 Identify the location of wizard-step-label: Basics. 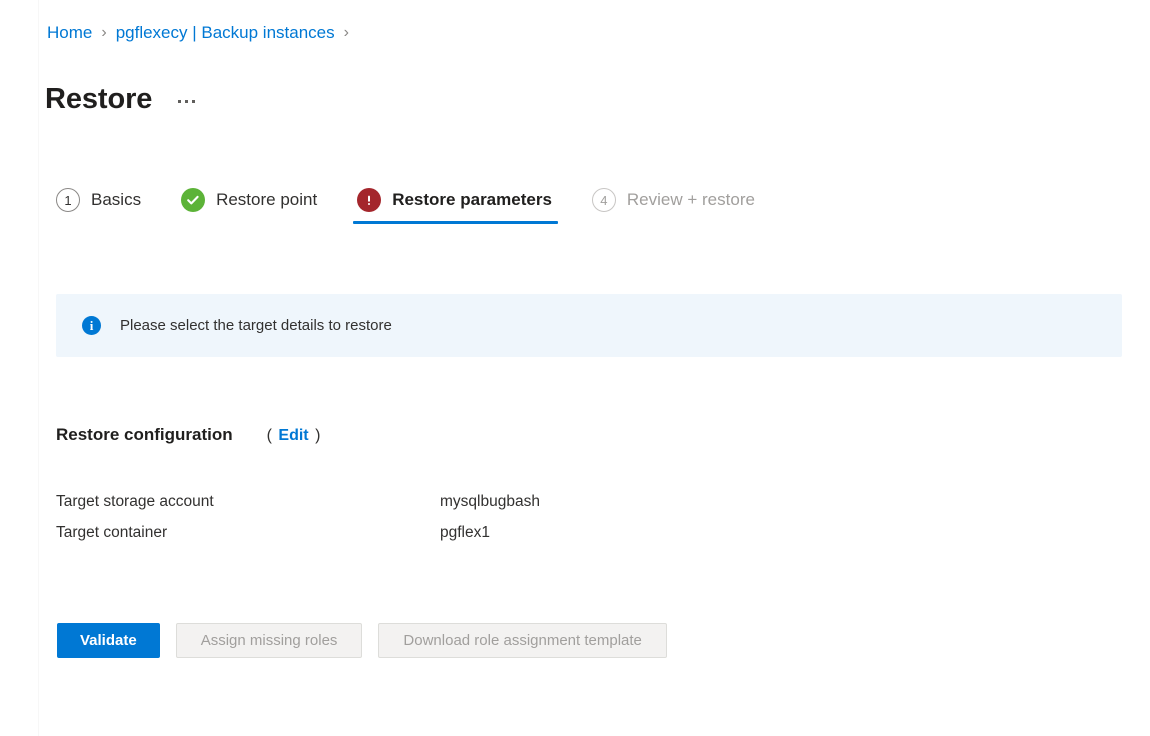
(116, 199).